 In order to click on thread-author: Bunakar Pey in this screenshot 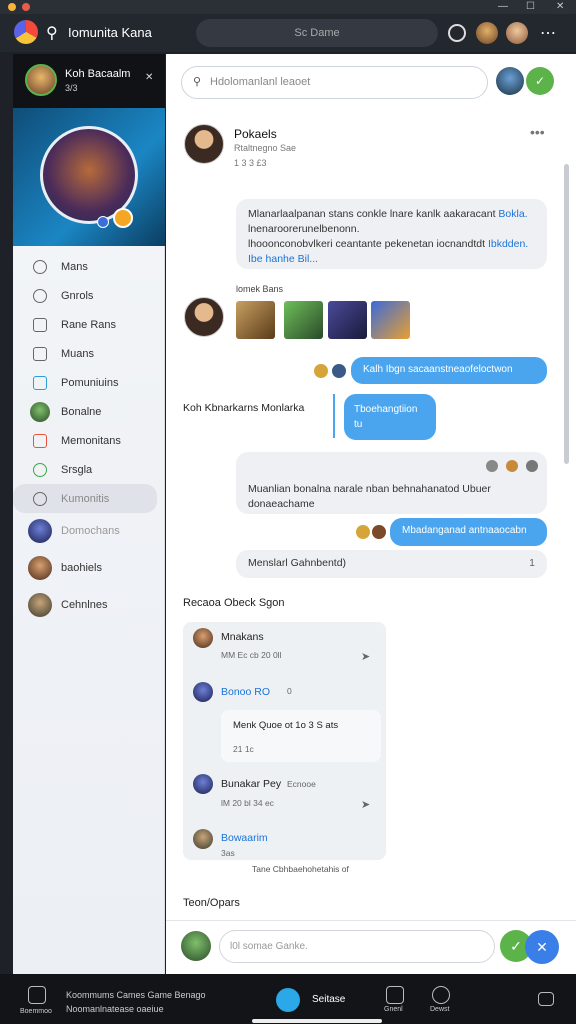, I will do `click(251, 784)`.